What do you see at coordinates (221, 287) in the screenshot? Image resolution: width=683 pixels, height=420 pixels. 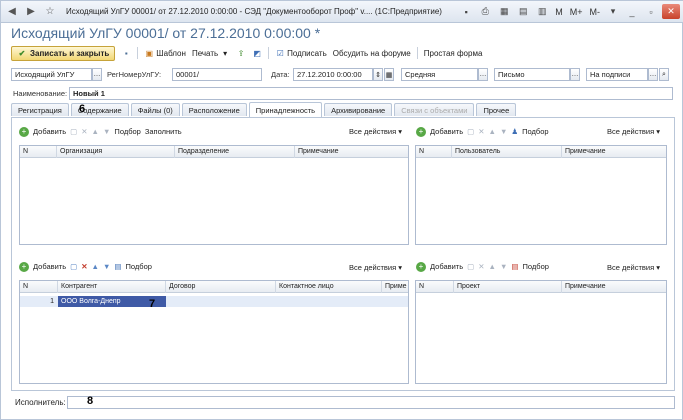 I see `column-header-contract: Договор` at bounding box center [221, 287].